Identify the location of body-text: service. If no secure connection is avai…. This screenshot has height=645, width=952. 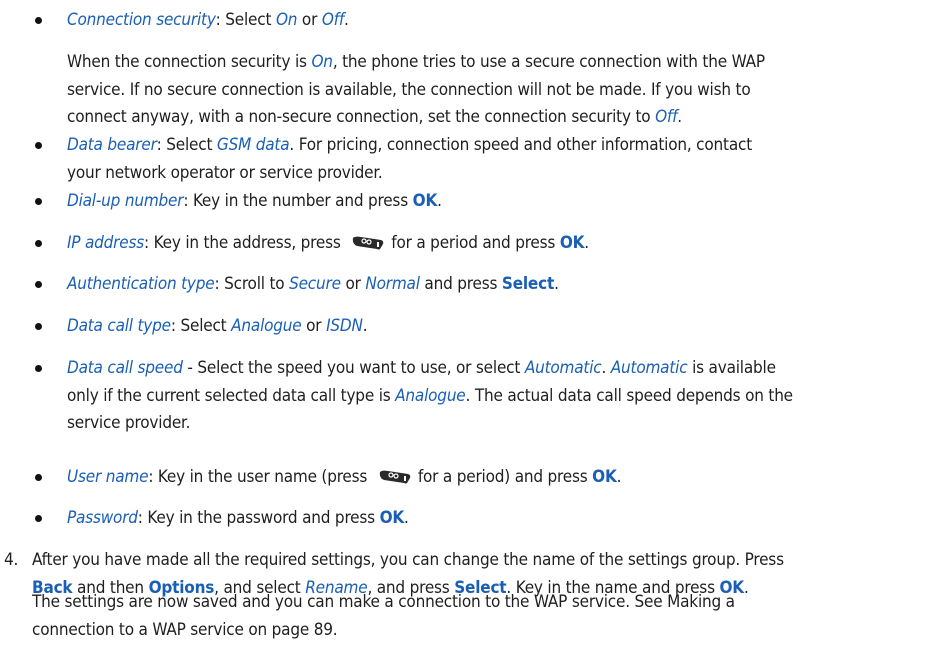
(409, 89).